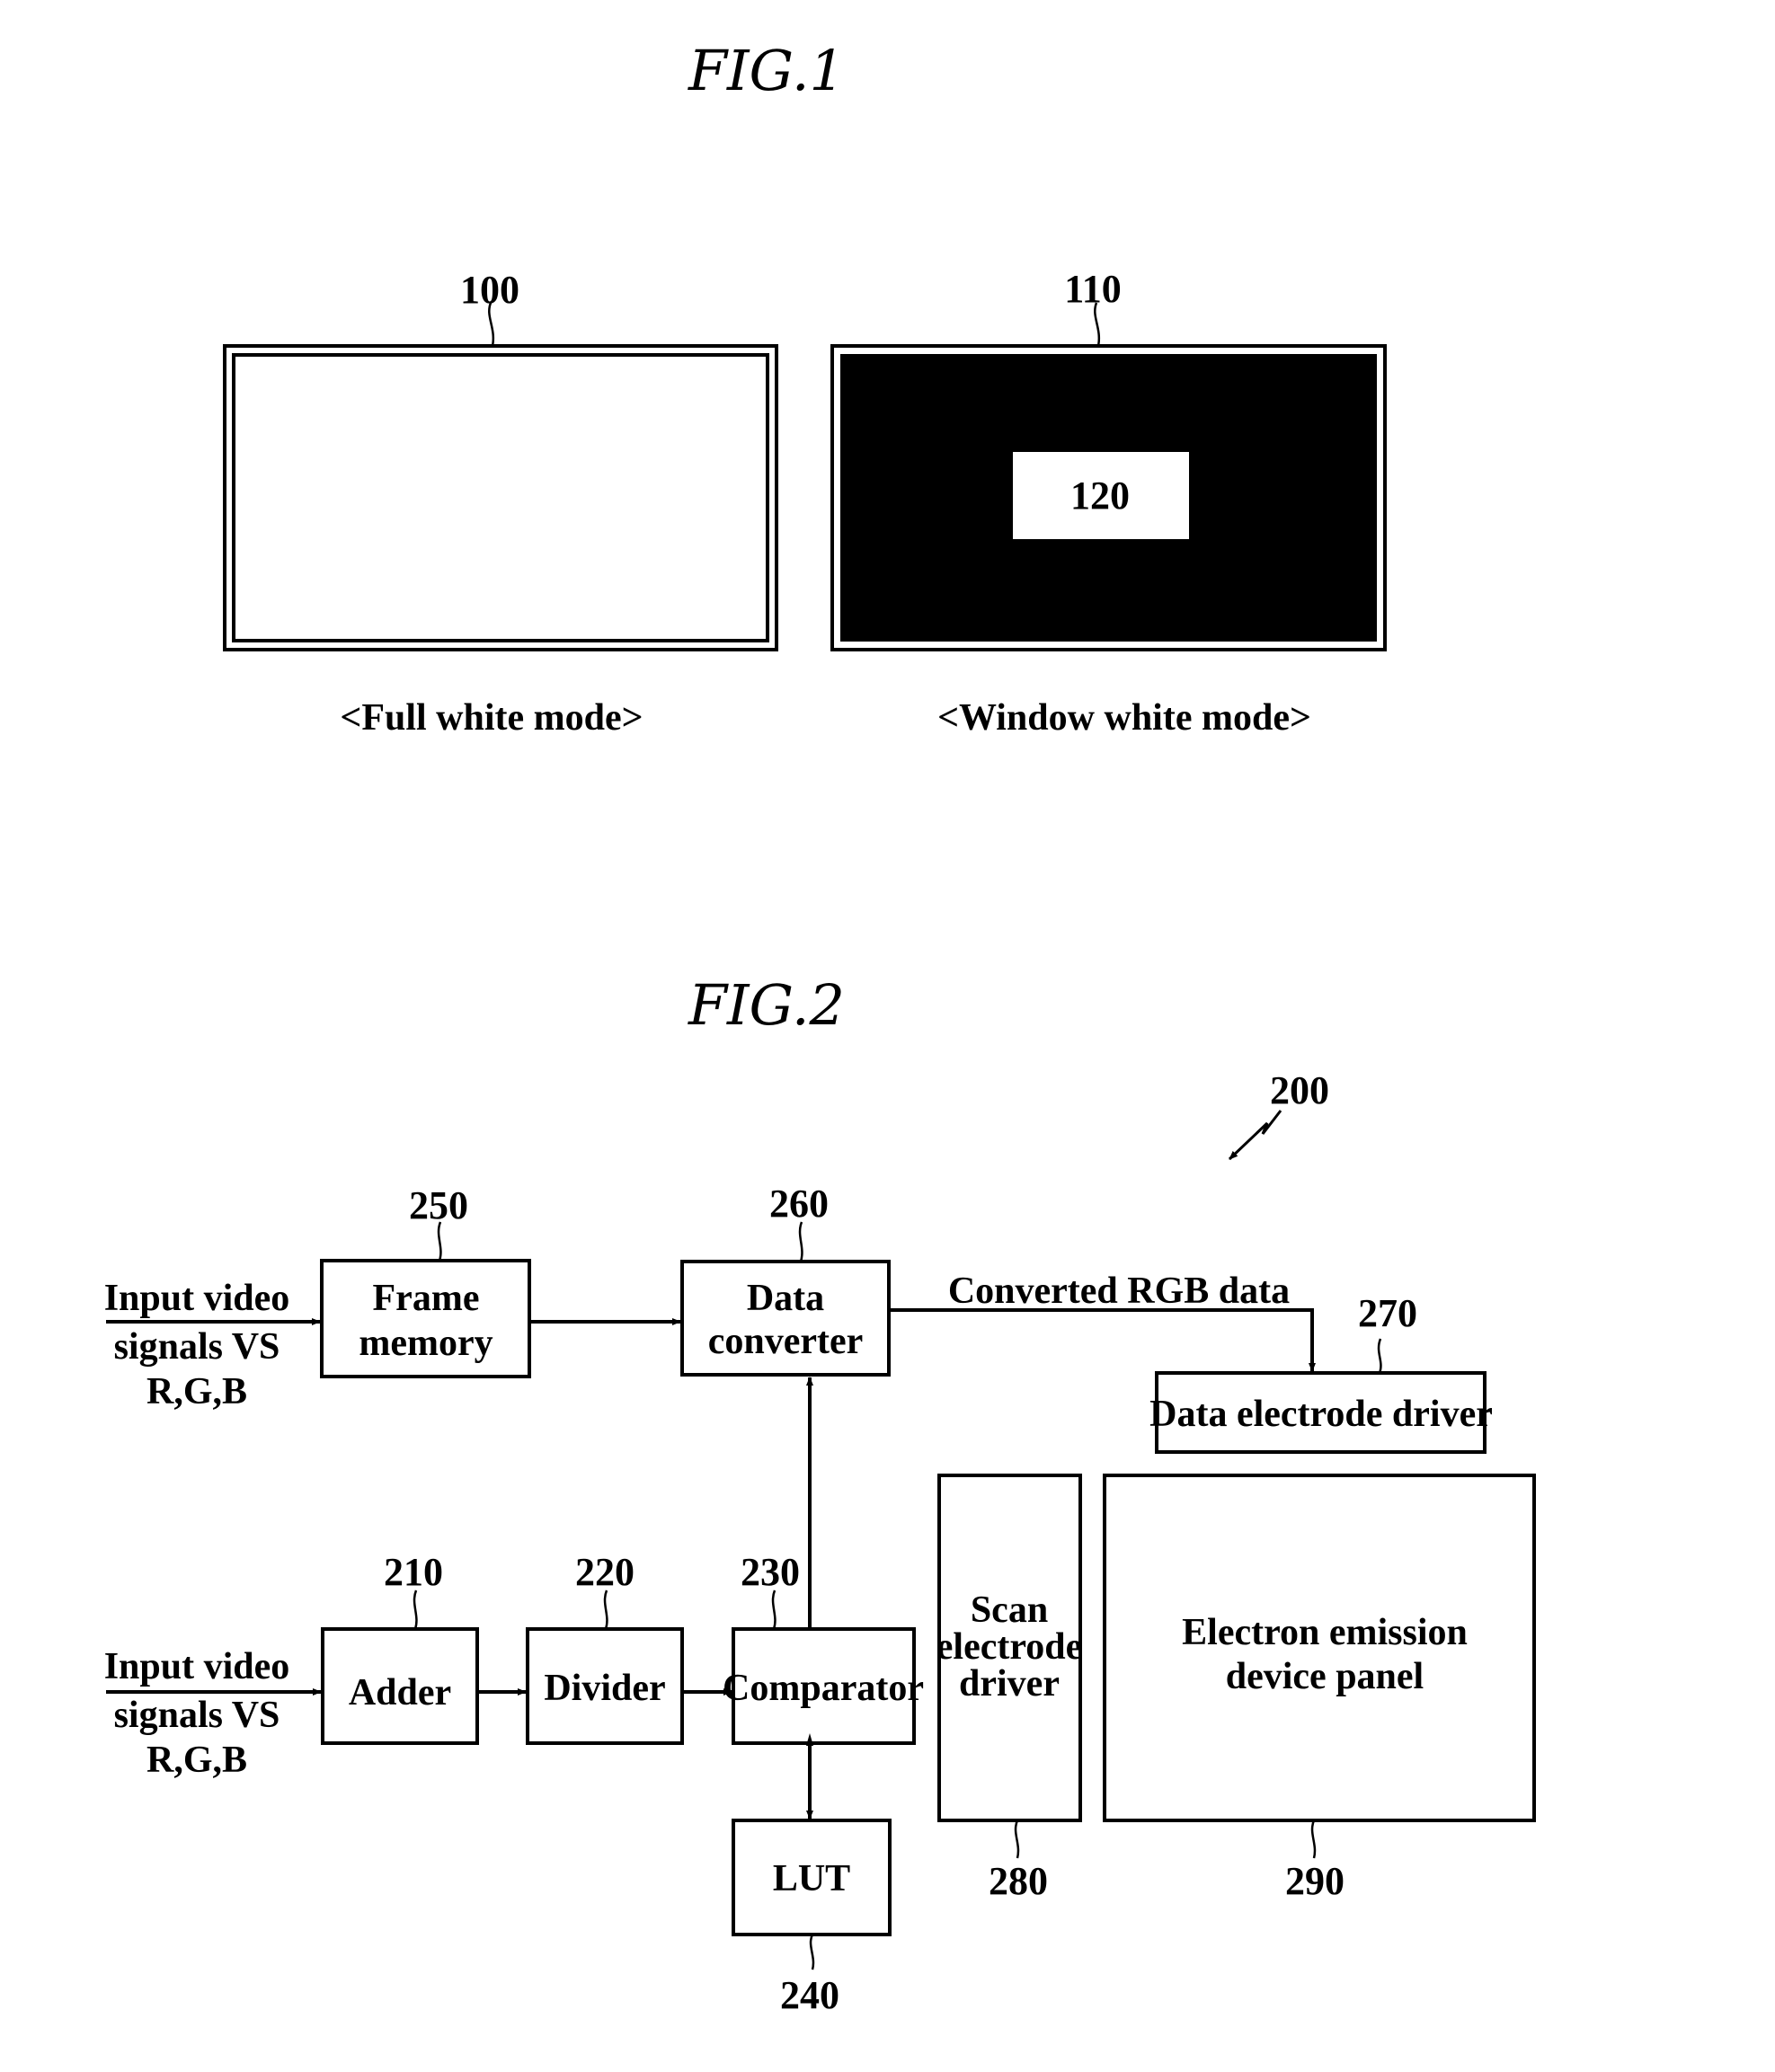  What do you see at coordinates (785, 1298) in the screenshot?
I see `data-converter-label-1: Data` at bounding box center [785, 1298].